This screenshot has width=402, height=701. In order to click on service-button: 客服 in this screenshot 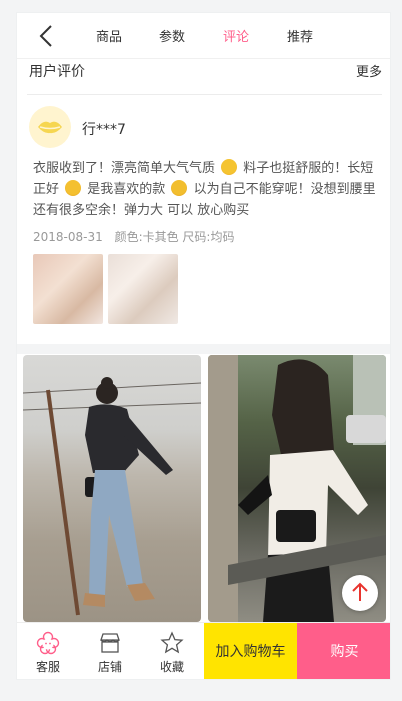, I will do `click(48, 651)`.